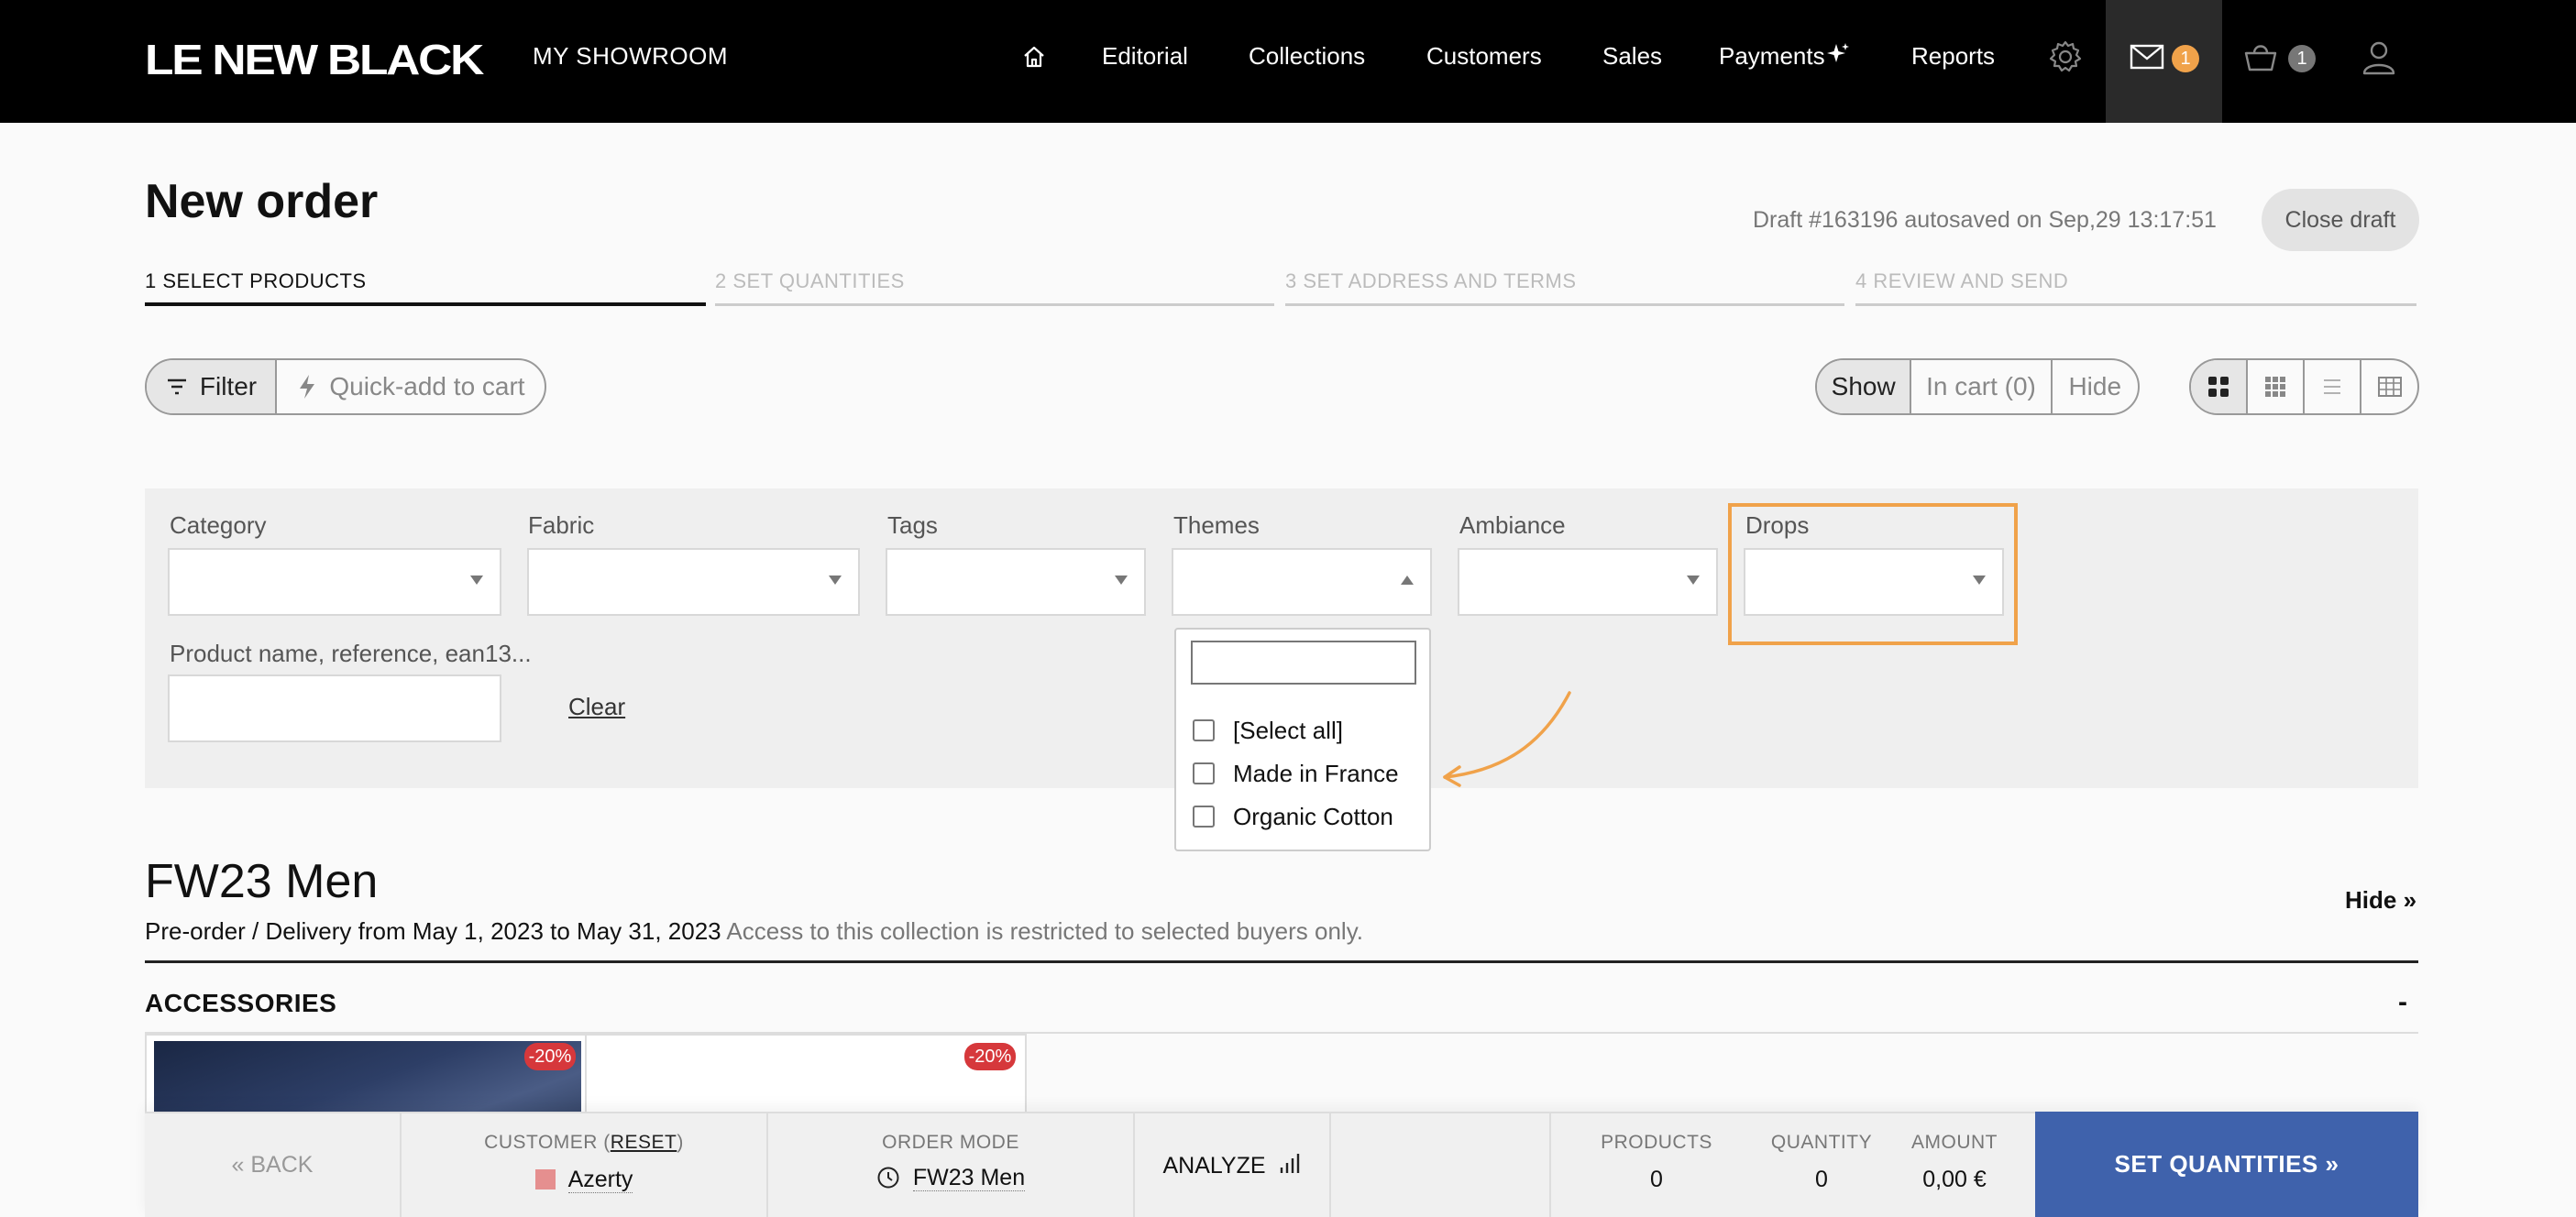  Describe the element at coordinates (2379, 57) in the screenshot. I see `user-icon` at that location.